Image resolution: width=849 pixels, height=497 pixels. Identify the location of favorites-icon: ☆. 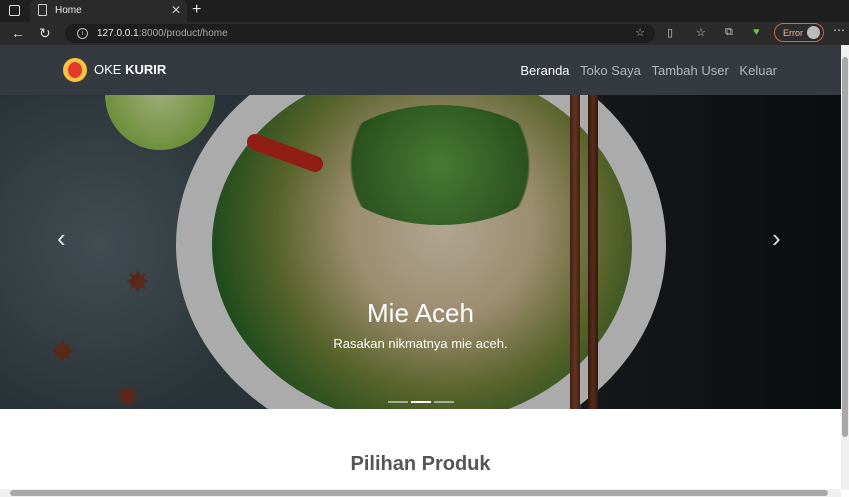
(701, 32).